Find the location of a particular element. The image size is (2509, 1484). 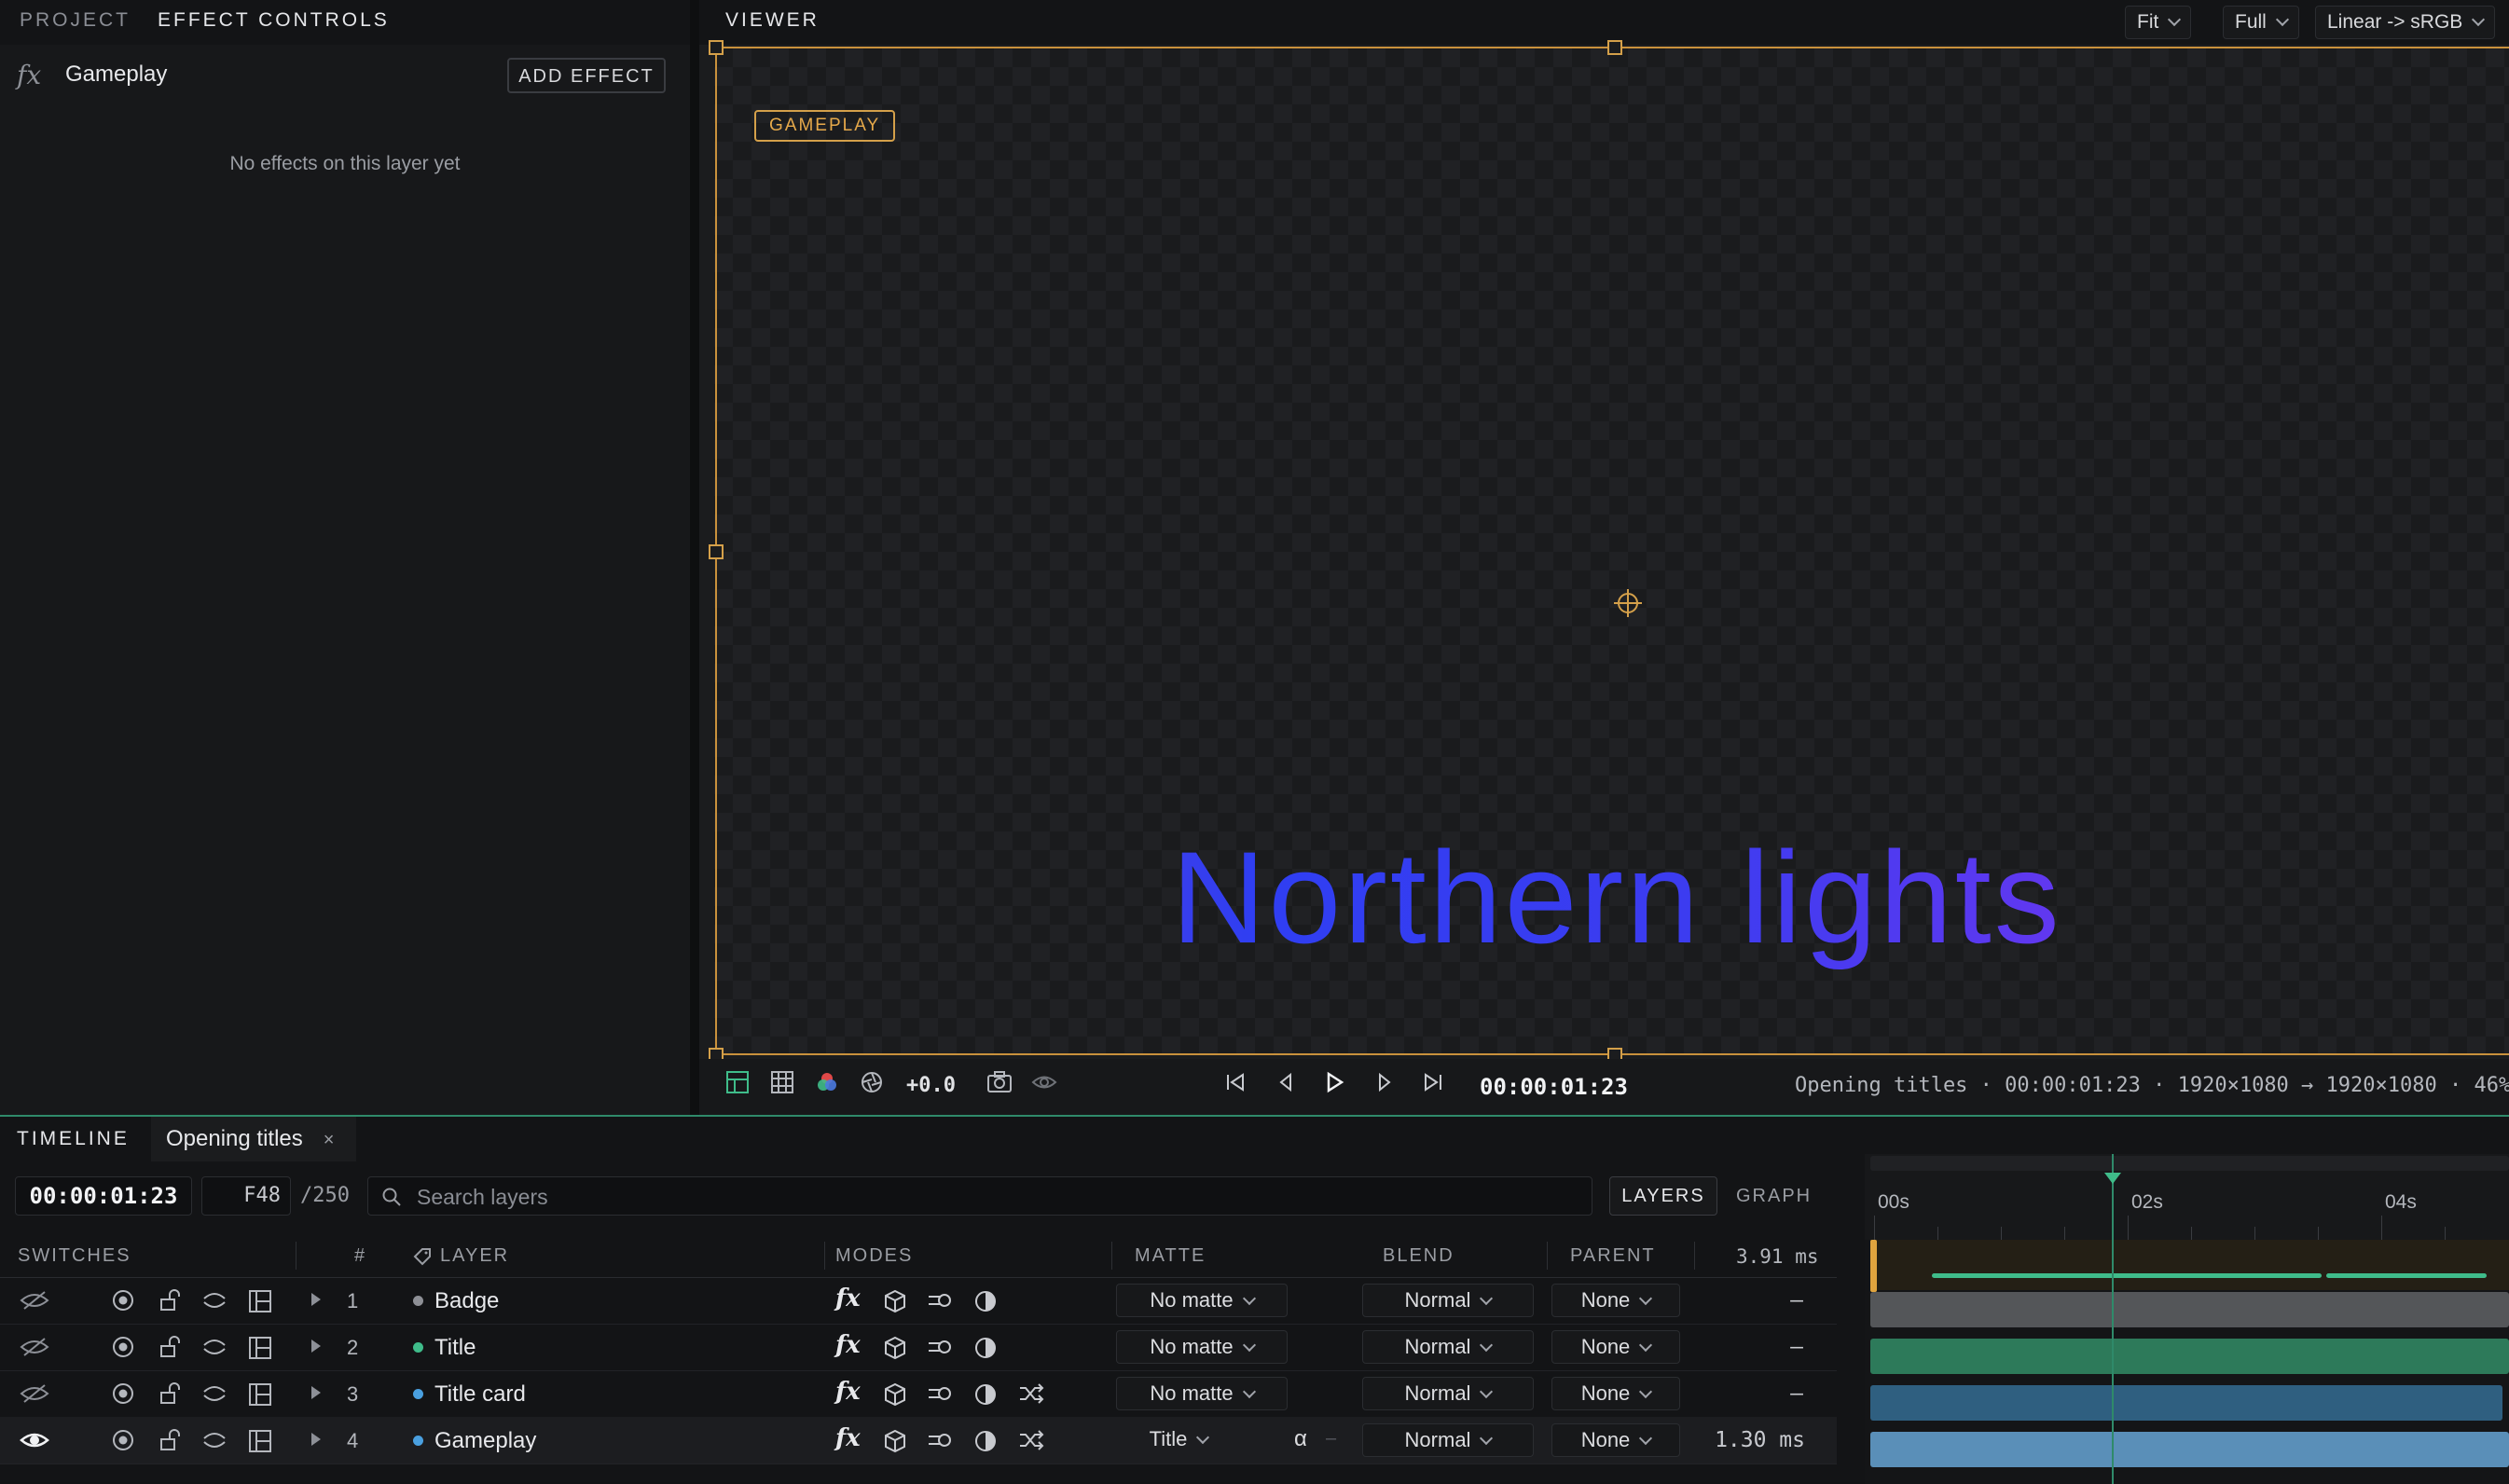

matte-mode-alpha: α is located at coordinates (1300, 1439).